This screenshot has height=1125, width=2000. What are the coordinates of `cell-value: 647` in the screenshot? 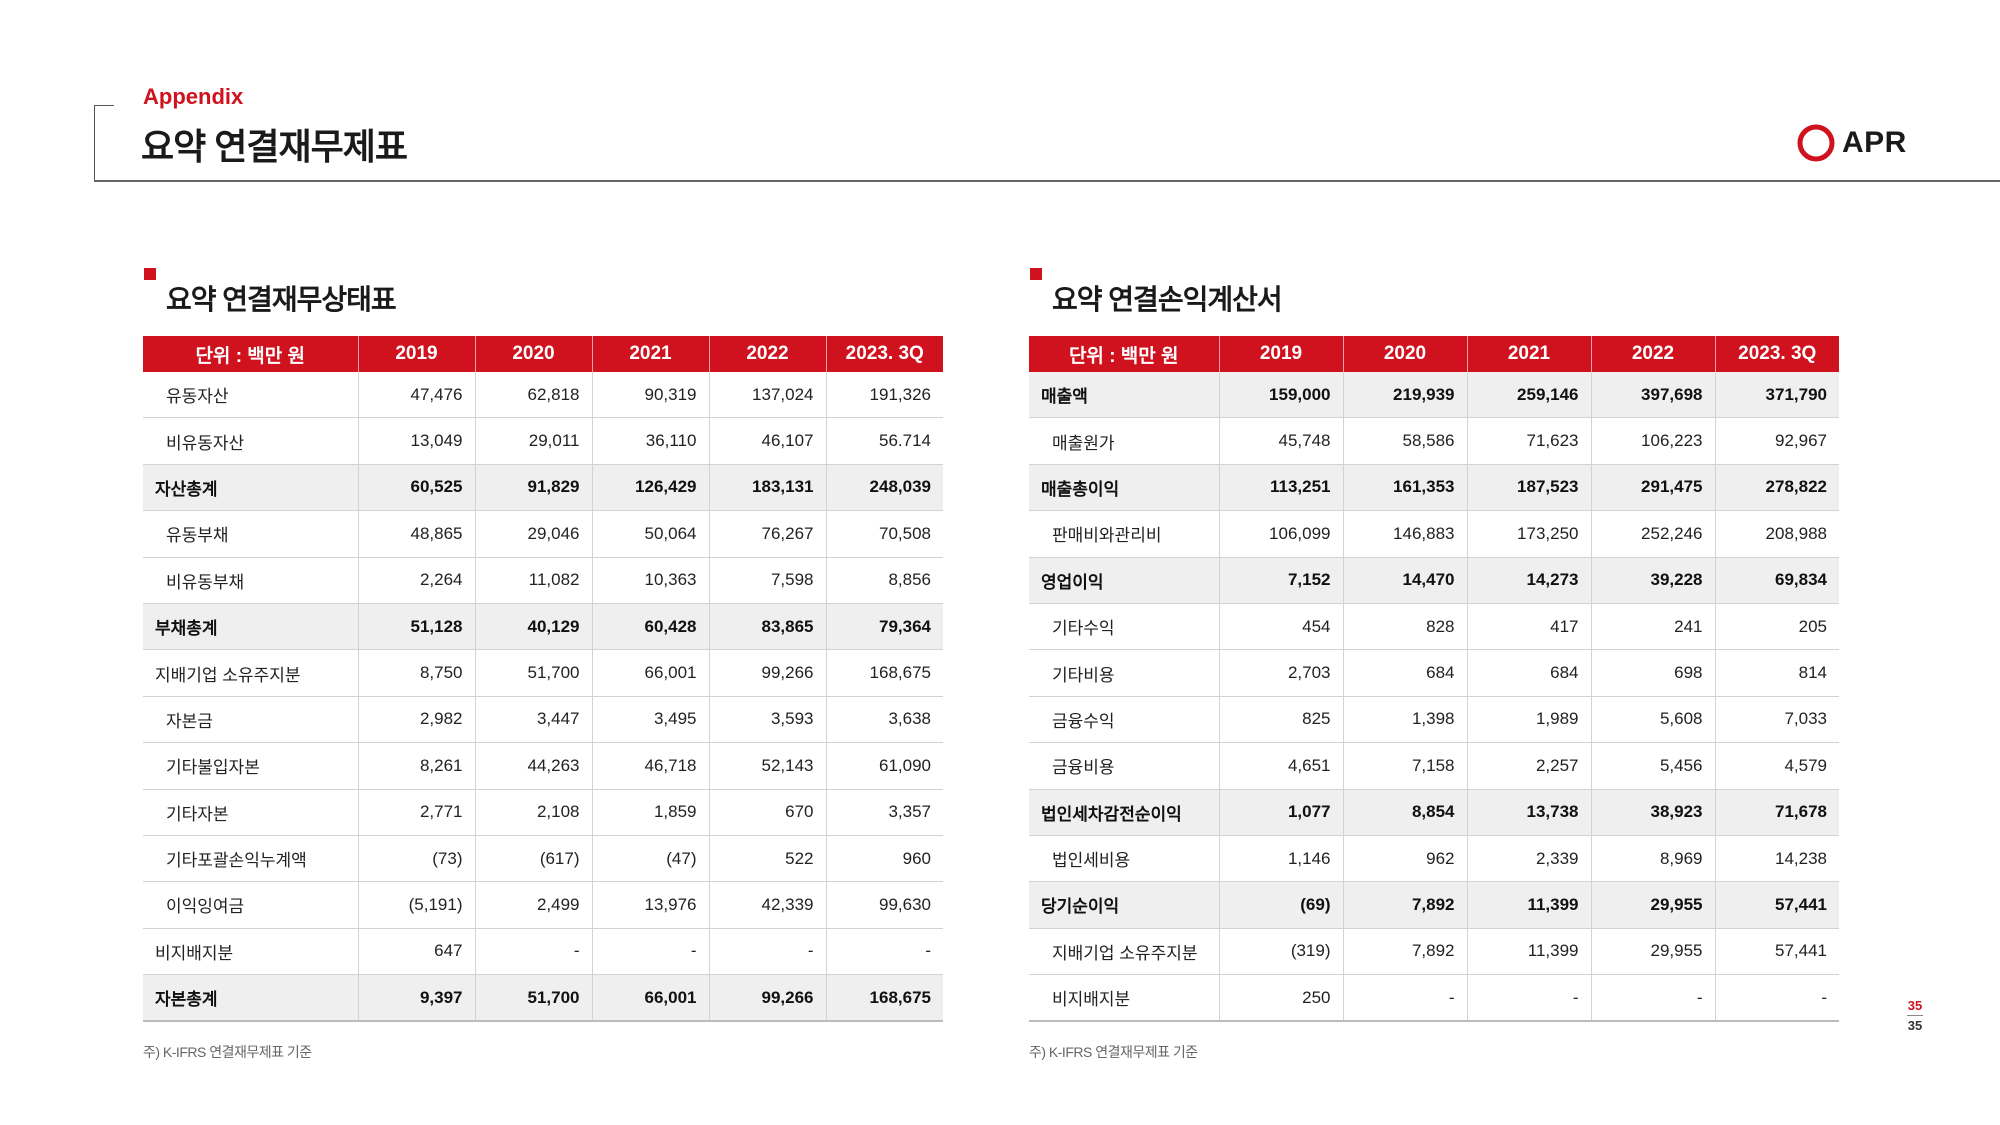 It's located at (416, 952).